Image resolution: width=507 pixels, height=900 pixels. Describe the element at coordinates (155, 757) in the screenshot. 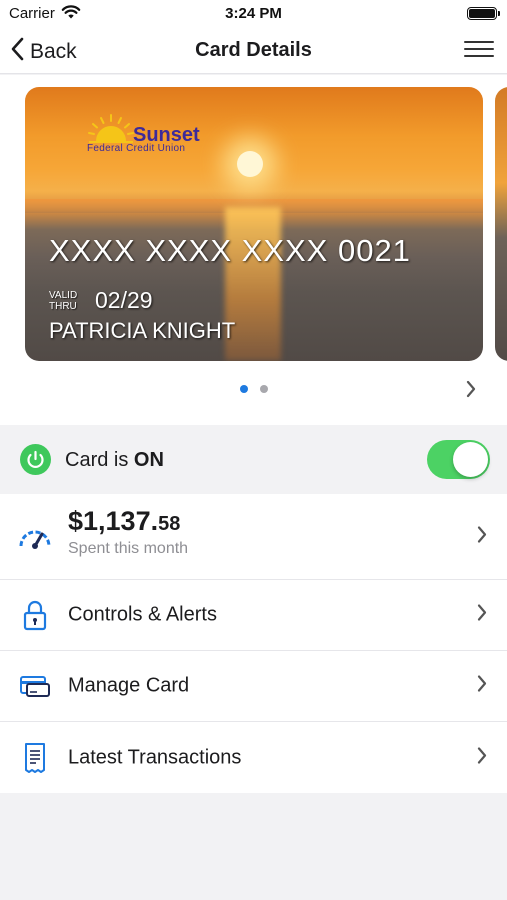

I see `latest-transactions-label: Latest Transactions` at that location.